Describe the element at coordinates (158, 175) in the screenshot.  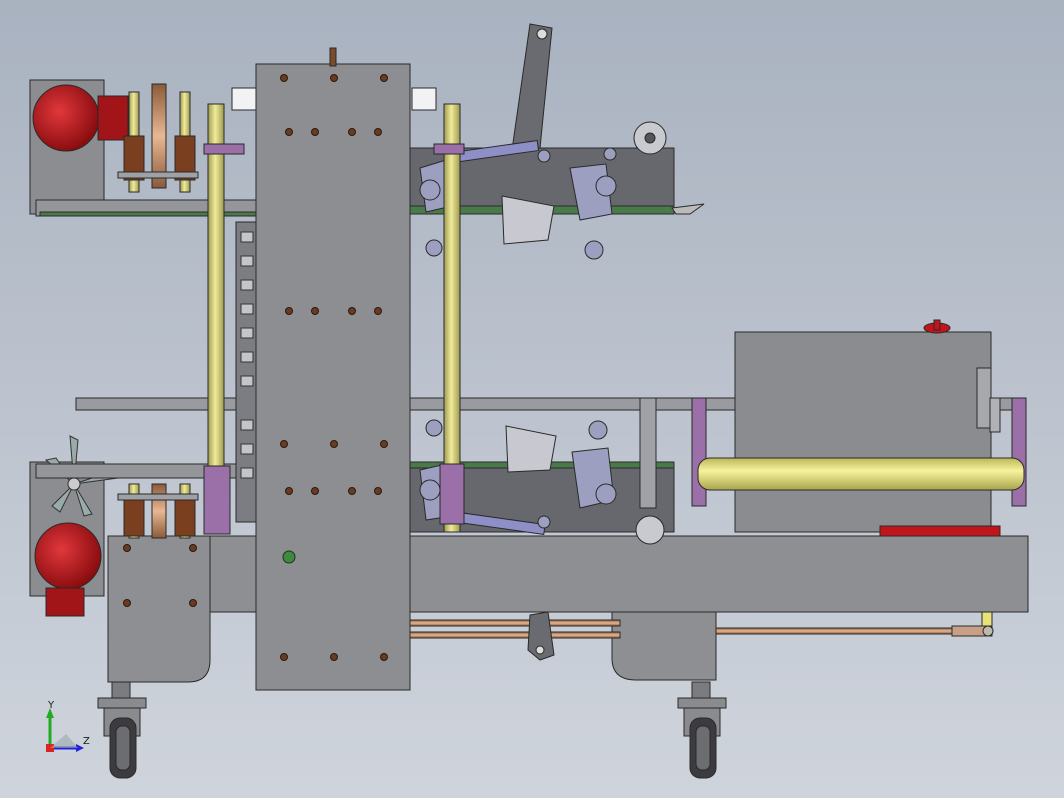
I see `top-crossbar` at that location.